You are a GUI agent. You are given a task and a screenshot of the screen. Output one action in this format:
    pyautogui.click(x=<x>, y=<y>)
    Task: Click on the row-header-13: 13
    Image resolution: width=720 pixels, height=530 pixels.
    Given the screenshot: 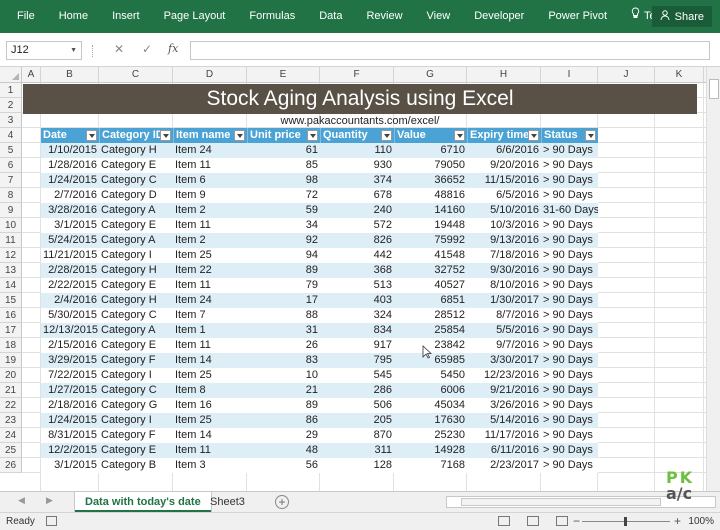 What is the action you would take?
    pyautogui.click(x=11, y=270)
    